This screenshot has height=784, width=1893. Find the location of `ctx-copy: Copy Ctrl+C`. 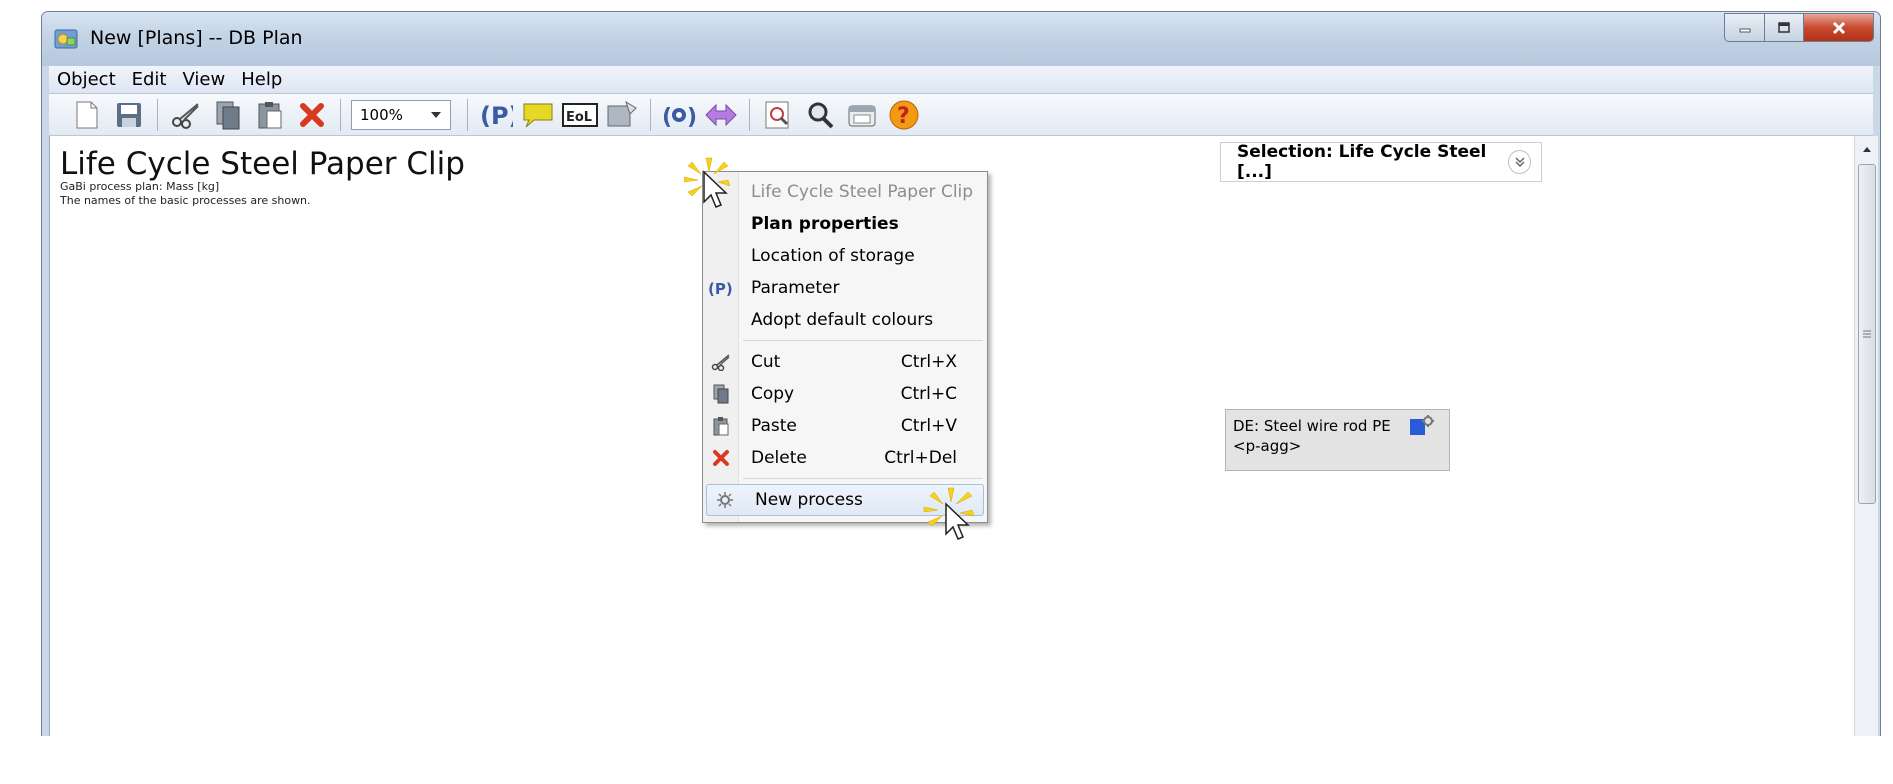

ctx-copy: Copy Ctrl+C is located at coordinates (845, 394).